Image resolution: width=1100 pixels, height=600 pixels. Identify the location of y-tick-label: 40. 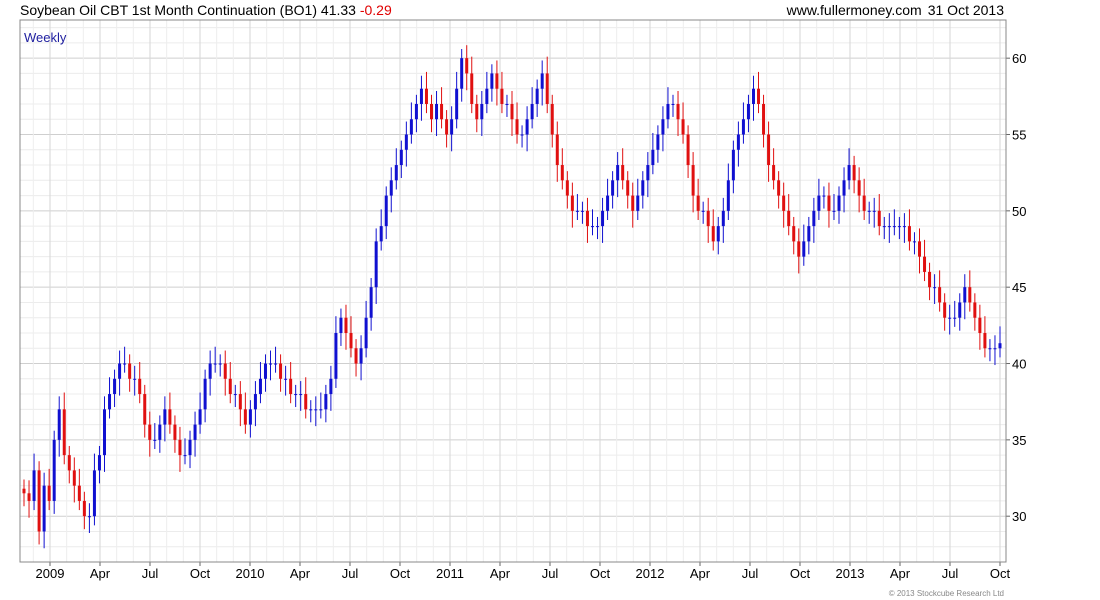
(1019, 364).